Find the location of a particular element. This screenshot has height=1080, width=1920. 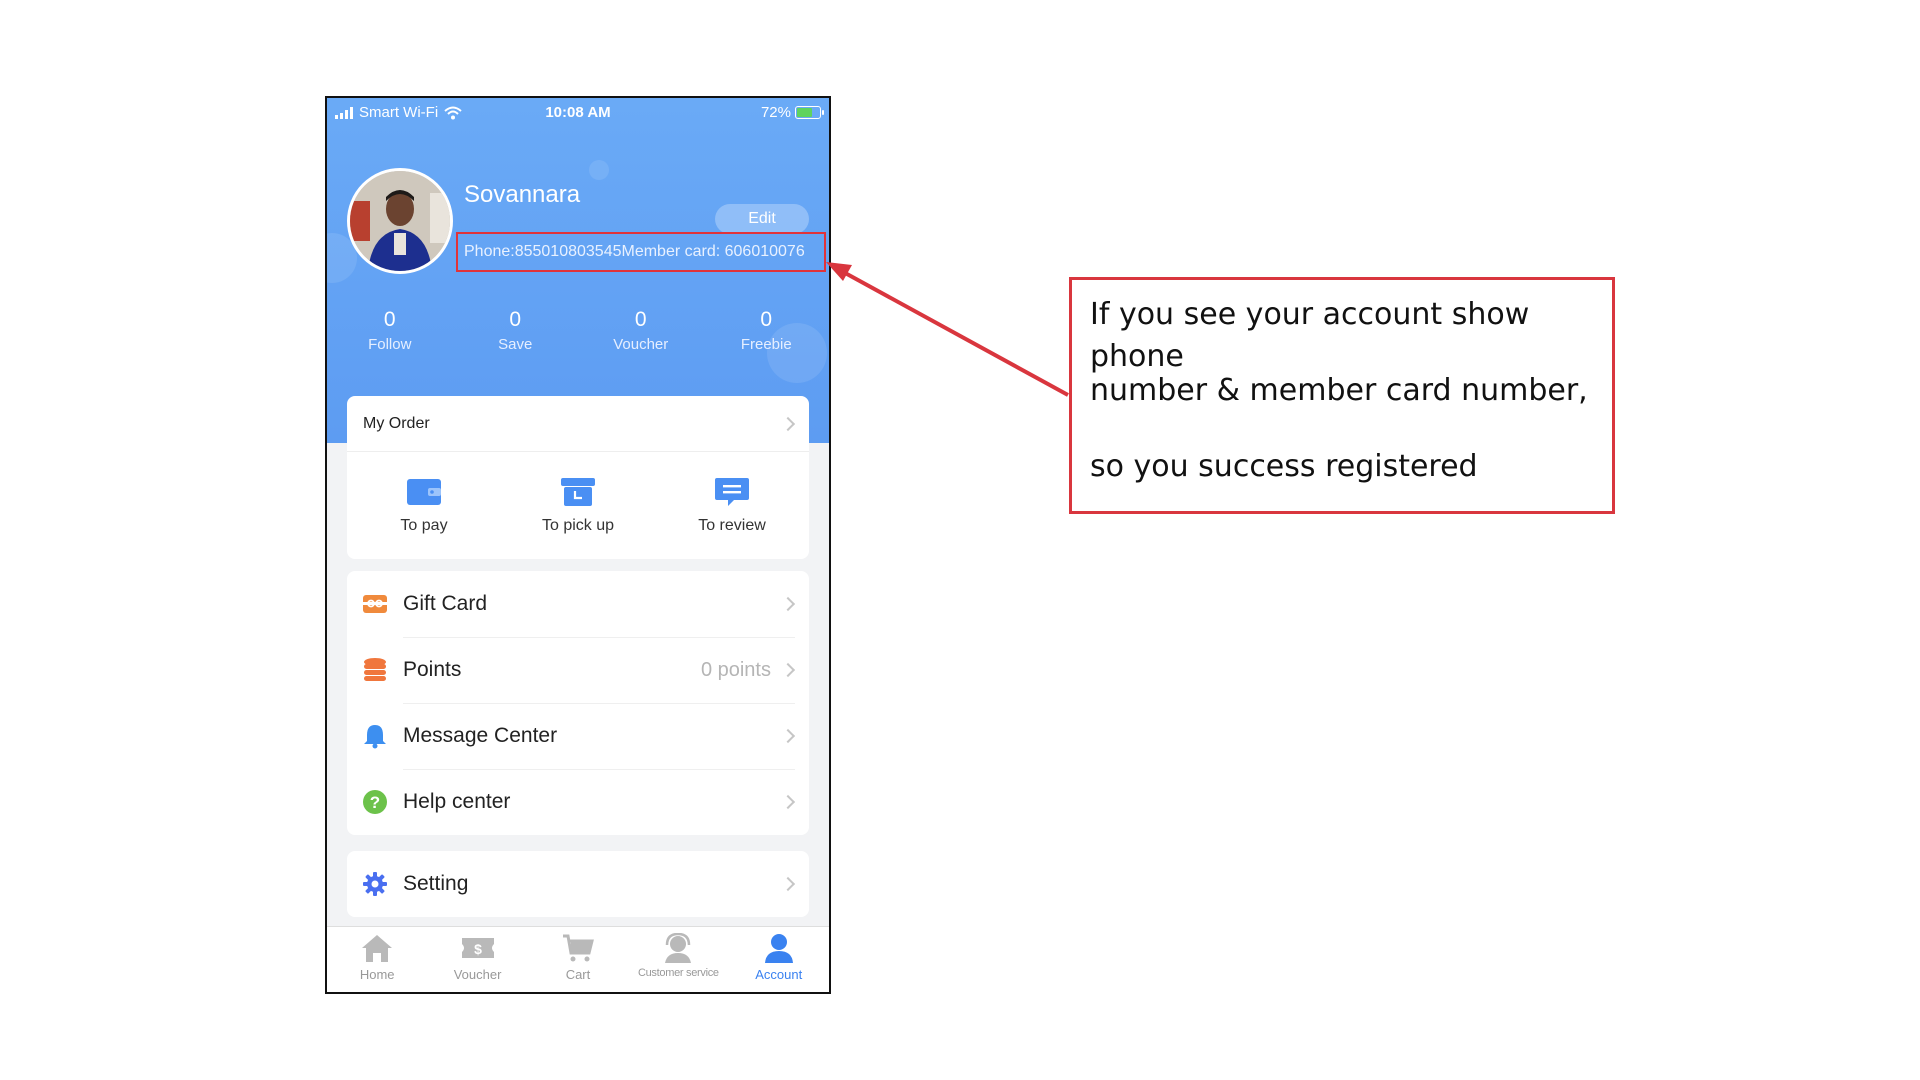

callout-line: number & member card number, is located at coordinates (1339, 390).